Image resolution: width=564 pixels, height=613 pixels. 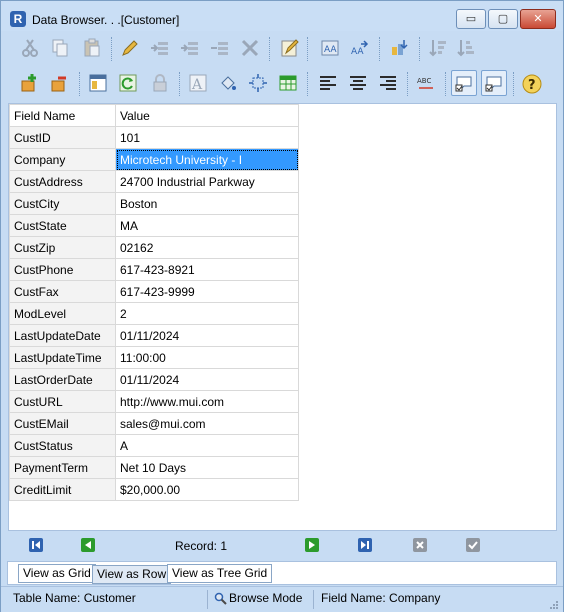 What do you see at coordinates (30, 83) in the screenshot?
I see `add-icon` at bounding box center [30, 83].